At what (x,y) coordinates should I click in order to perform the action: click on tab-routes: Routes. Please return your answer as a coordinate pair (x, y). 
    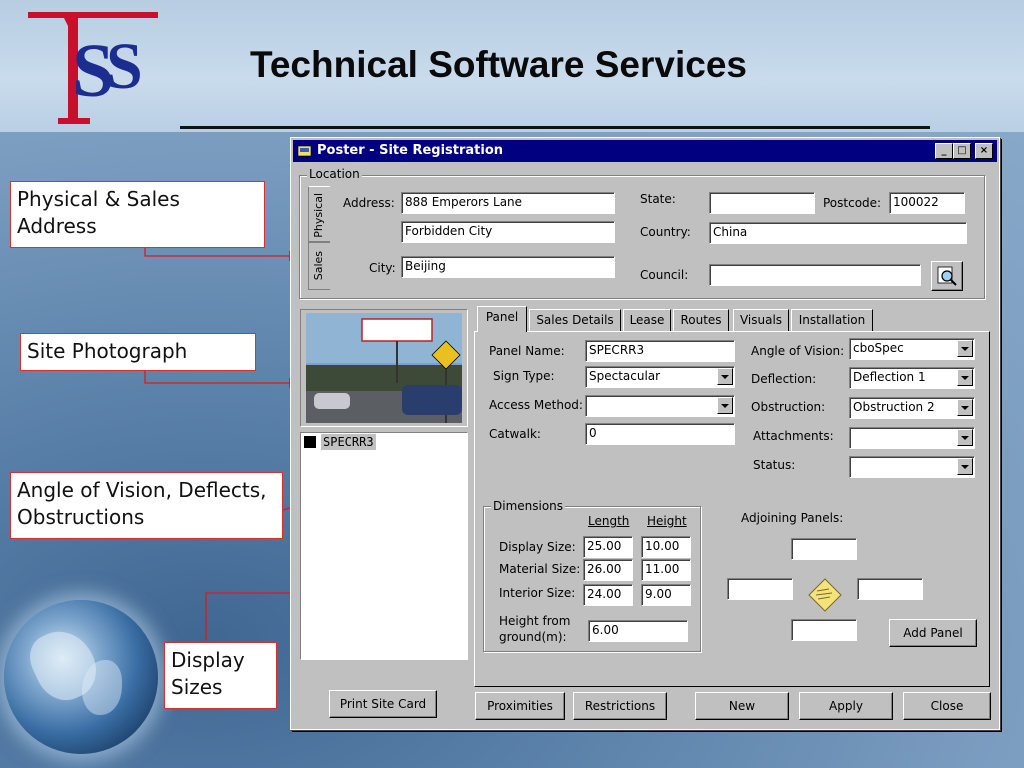
    Looking at the image, I should click on (701, 320).